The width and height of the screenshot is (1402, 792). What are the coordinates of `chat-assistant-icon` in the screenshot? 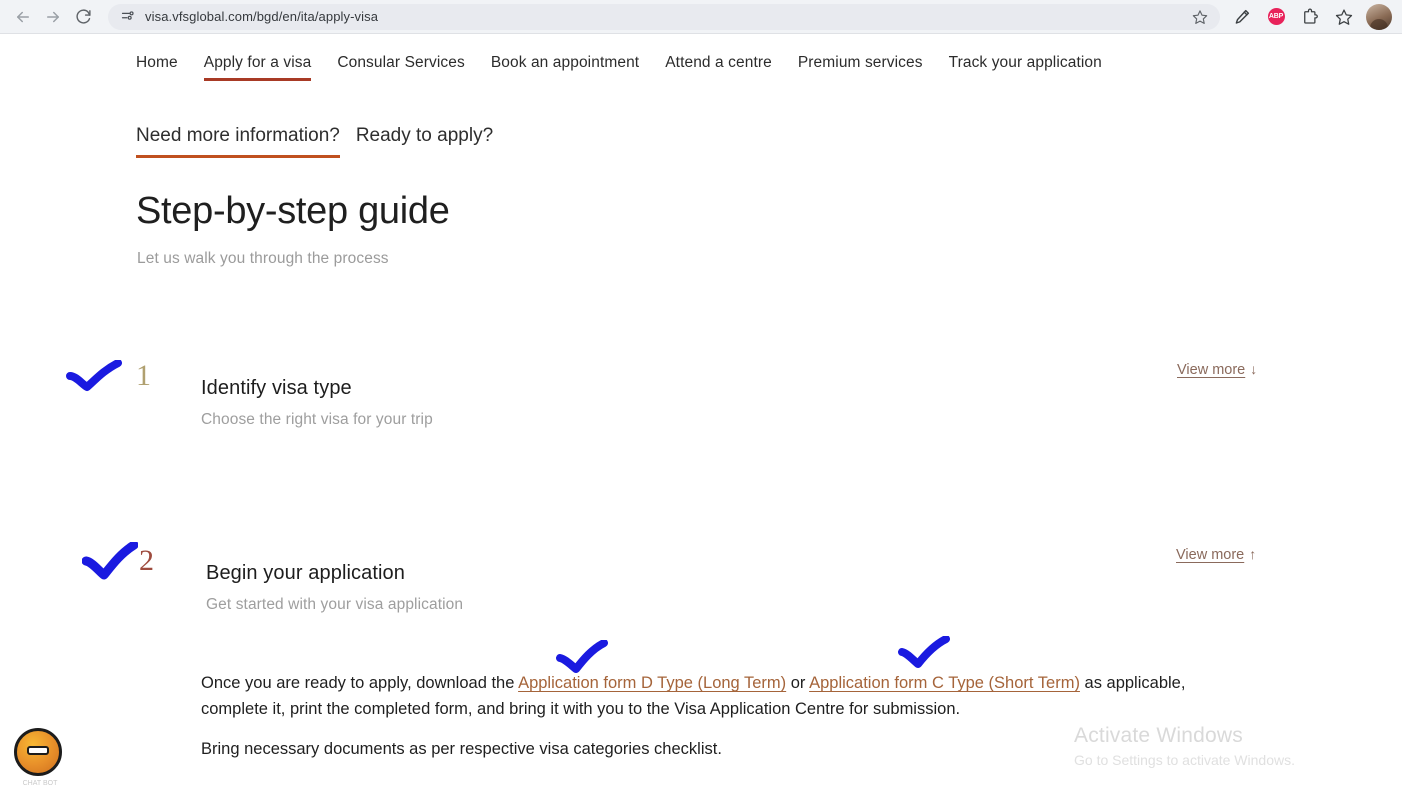 It's located at (38, 752).